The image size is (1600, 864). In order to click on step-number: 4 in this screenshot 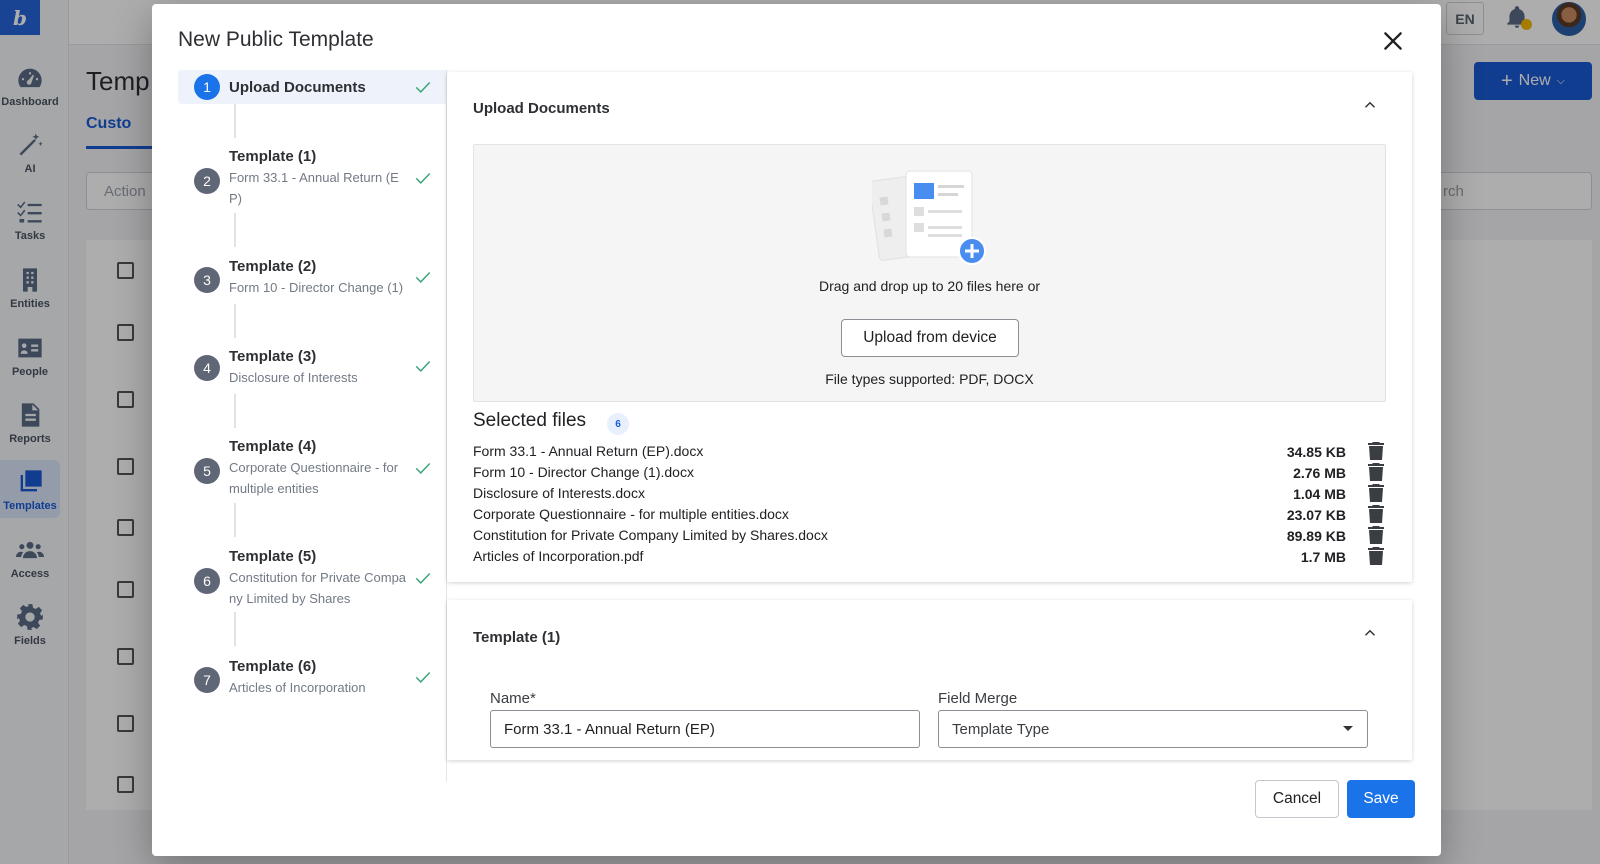, I will do `click(207, 368)`.